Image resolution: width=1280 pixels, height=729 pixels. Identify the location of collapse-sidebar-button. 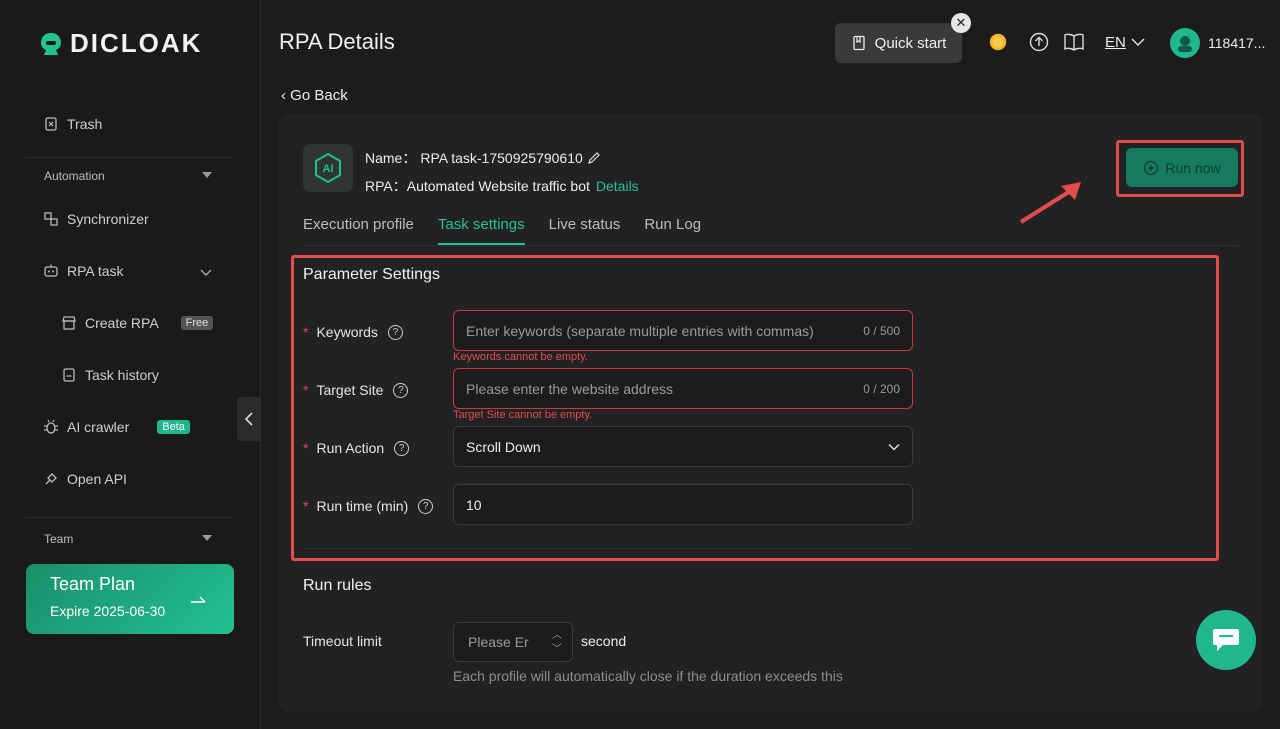
(249, 419).